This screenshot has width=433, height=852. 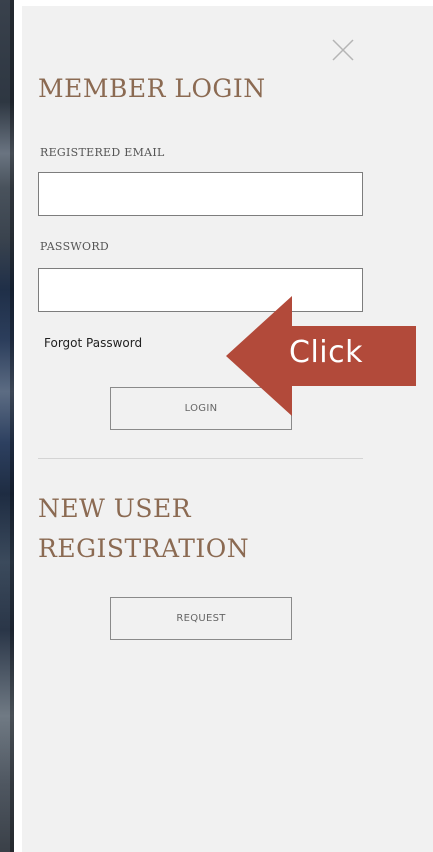 I want to click on member-login-heading: MEMBER LOGIN, so click(x=152, y=88).